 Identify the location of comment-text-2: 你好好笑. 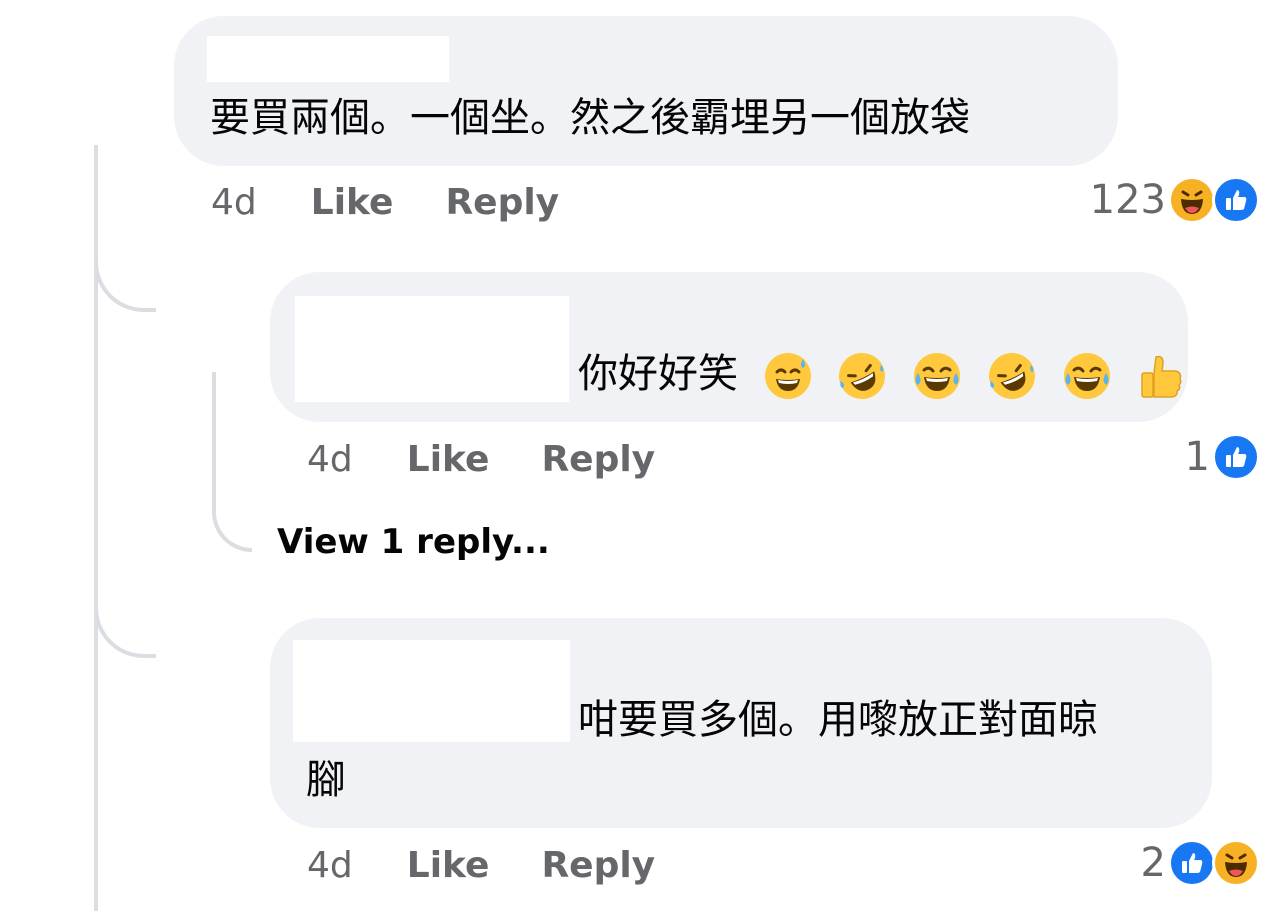
(882, 375).